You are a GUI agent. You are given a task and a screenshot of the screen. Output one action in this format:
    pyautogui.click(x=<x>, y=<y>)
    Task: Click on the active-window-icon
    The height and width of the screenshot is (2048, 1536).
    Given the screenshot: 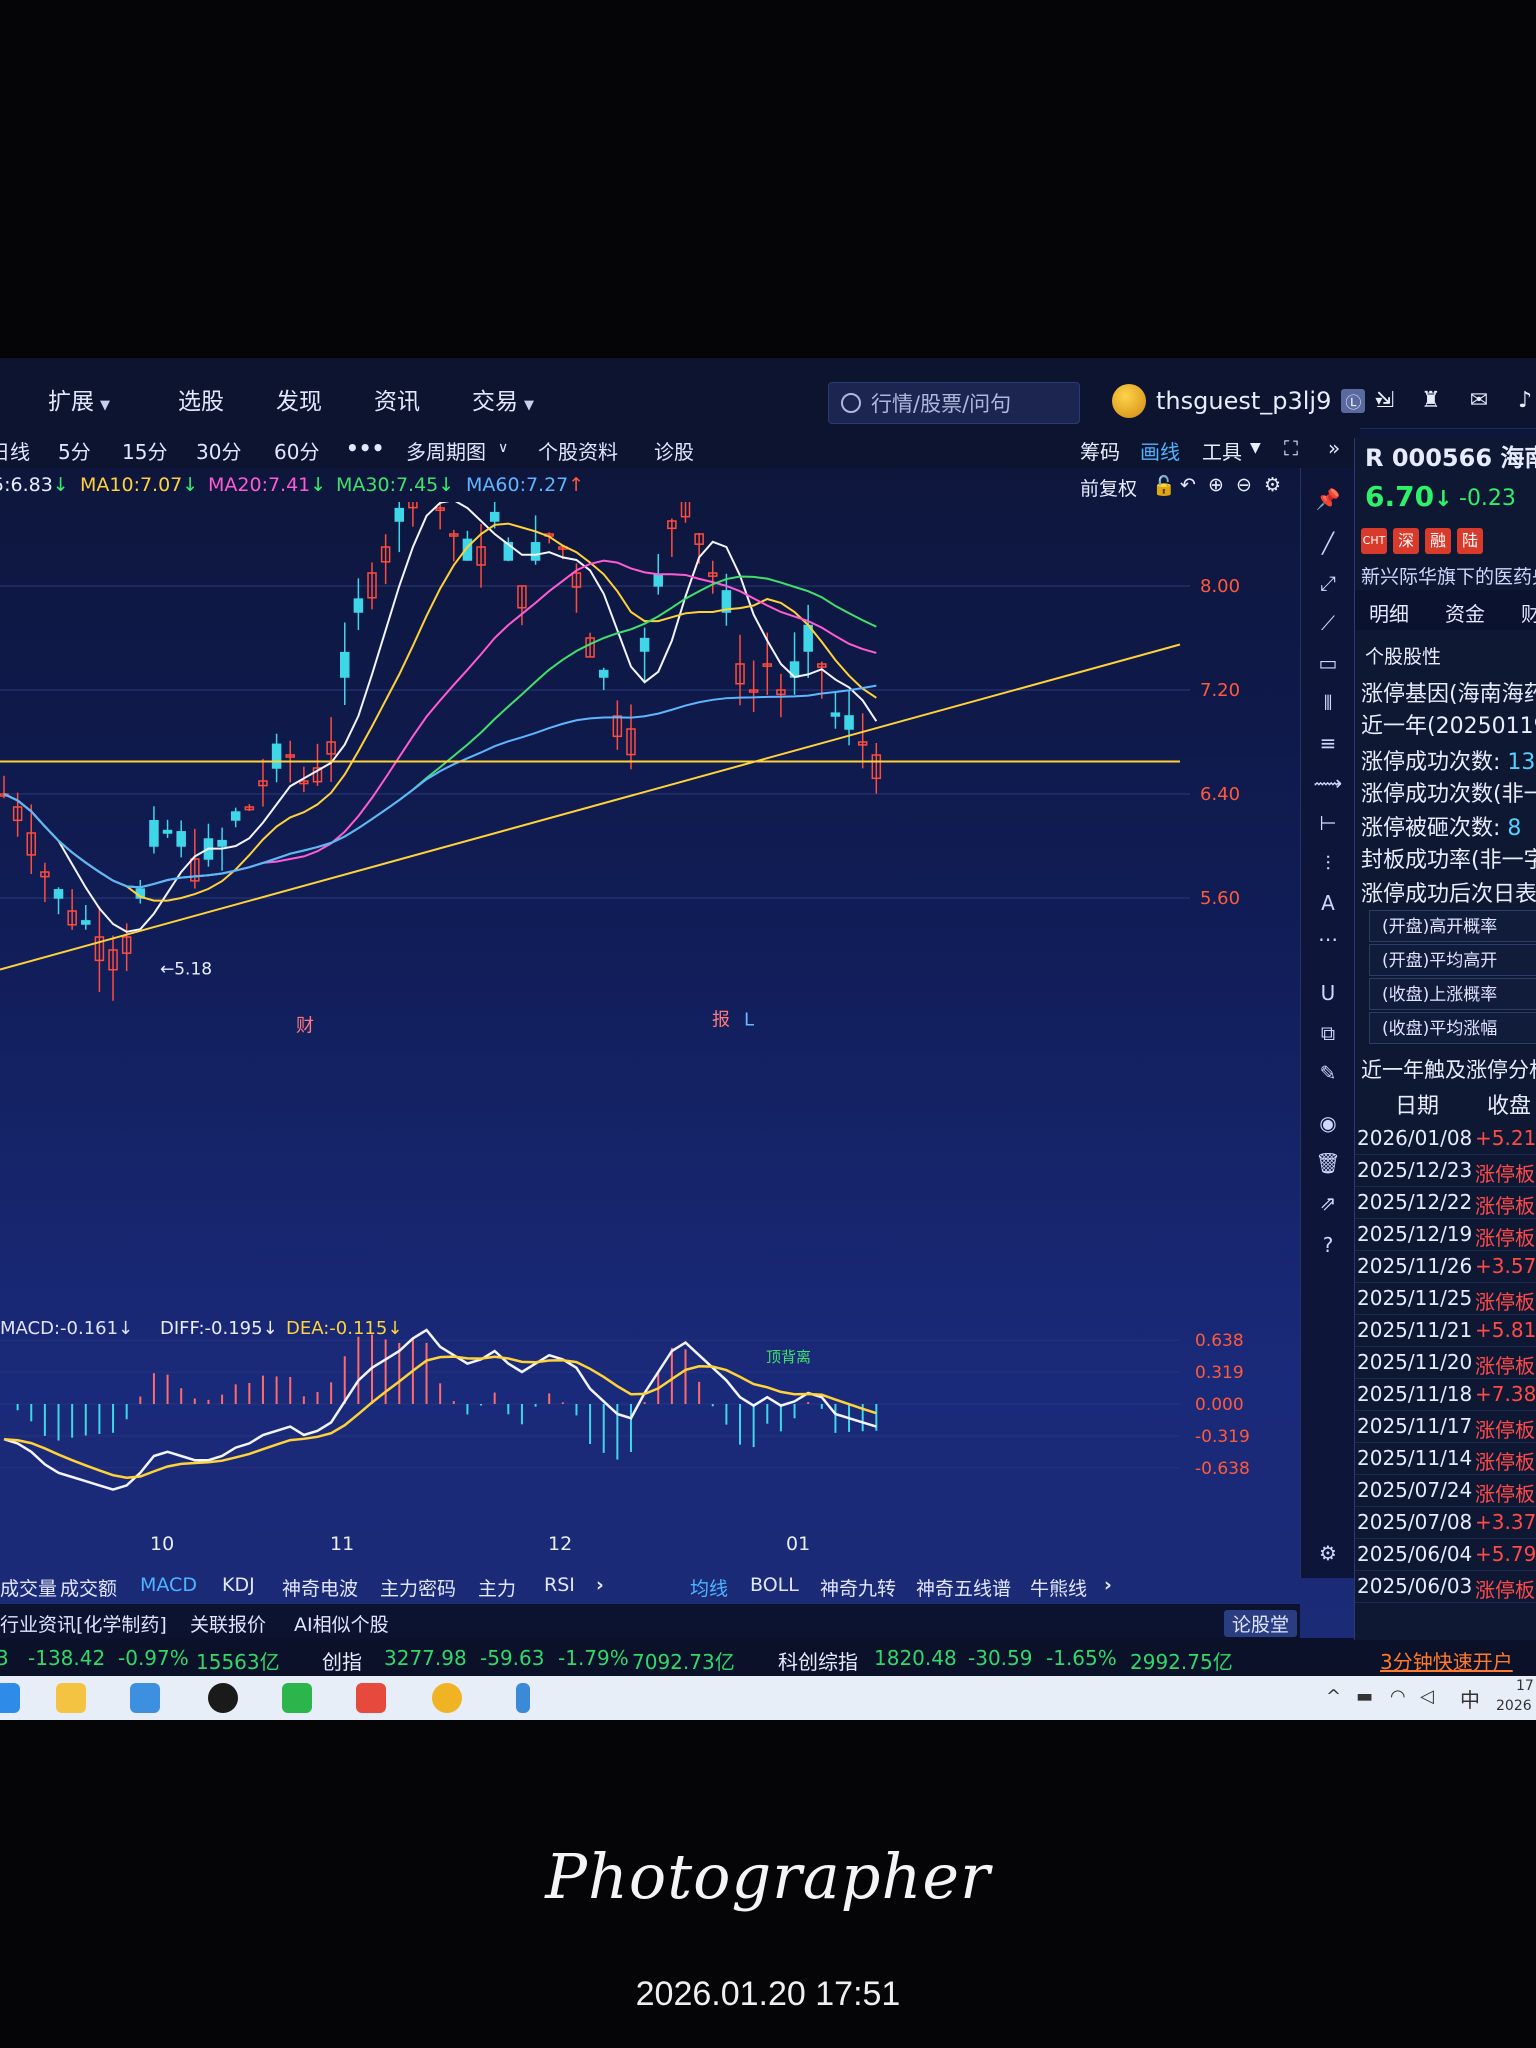 What is the action you would take?
    pyautogui.click(x=523, y=1698)
    